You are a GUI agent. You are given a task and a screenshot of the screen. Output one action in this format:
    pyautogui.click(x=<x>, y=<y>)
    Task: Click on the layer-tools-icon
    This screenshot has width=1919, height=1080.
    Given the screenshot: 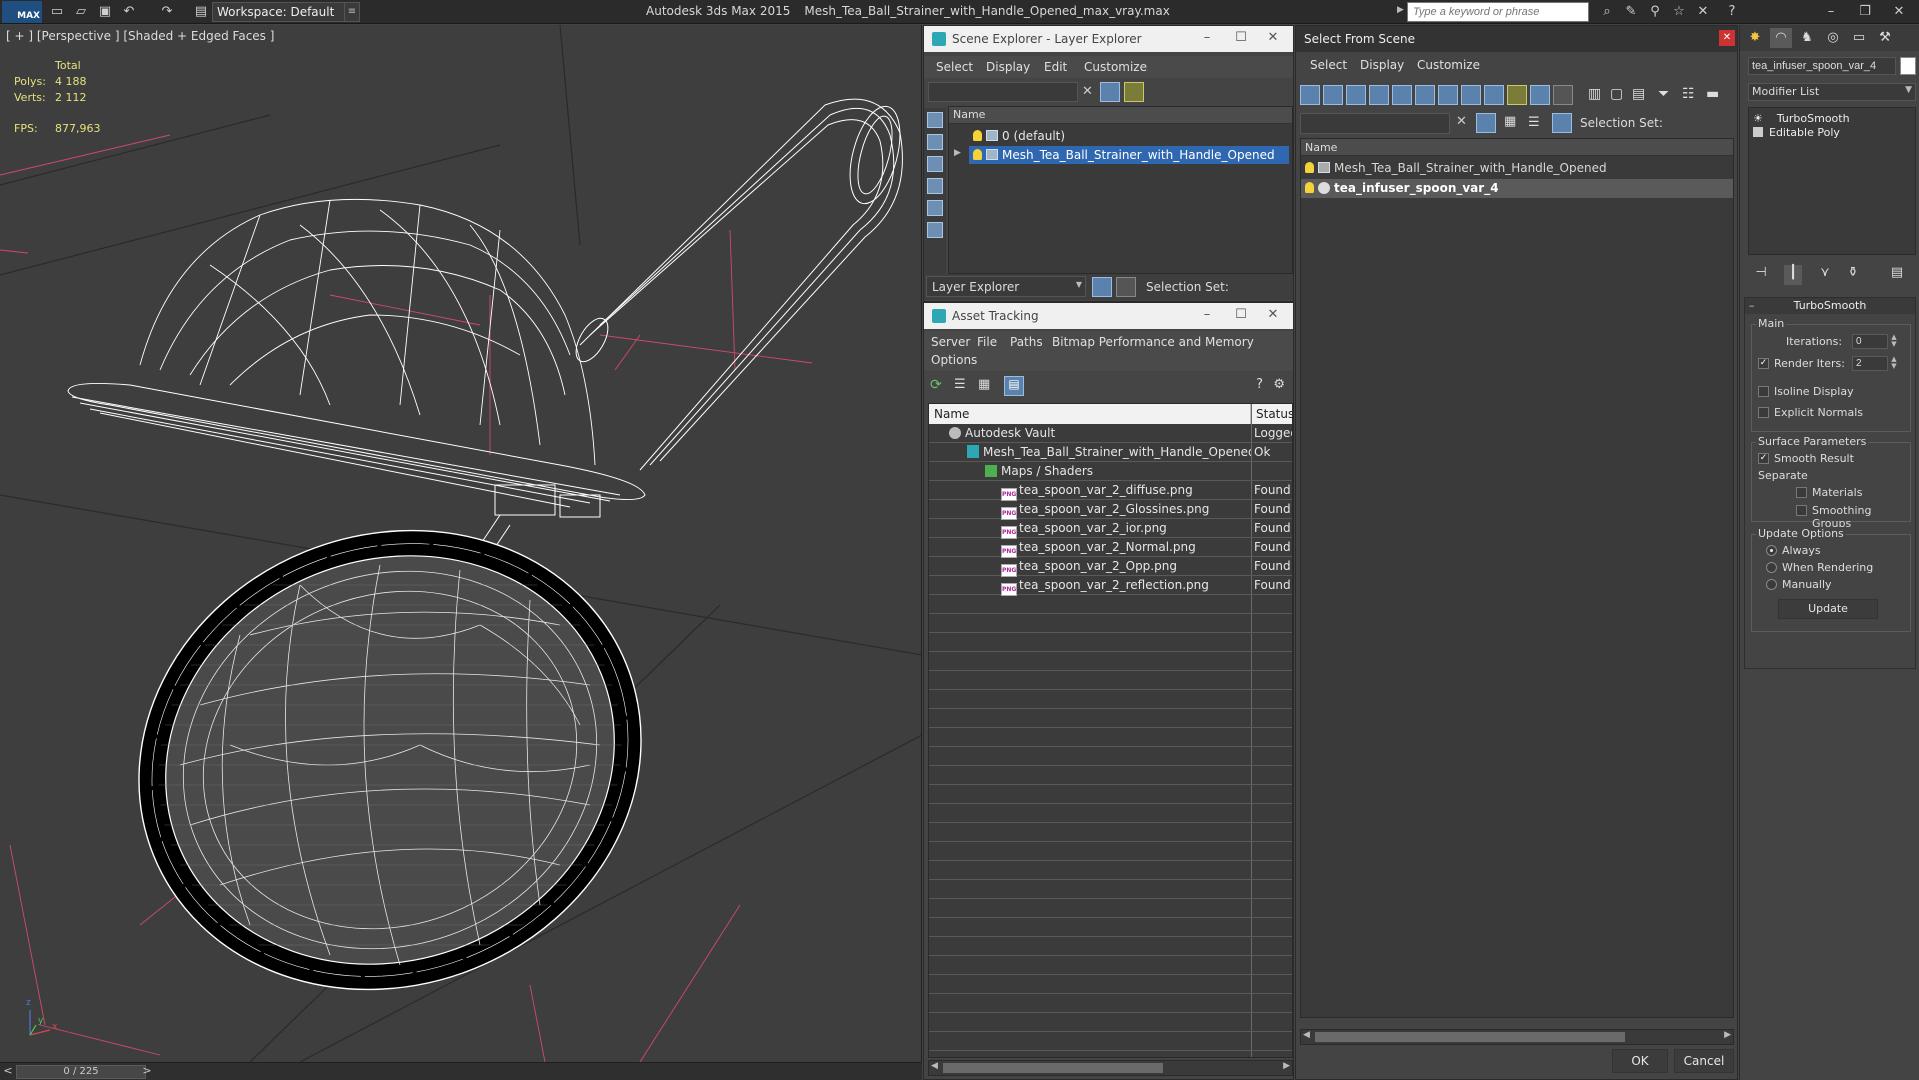 What is the action you would take?
    pyautogui.click(x=1134, y=92)
    